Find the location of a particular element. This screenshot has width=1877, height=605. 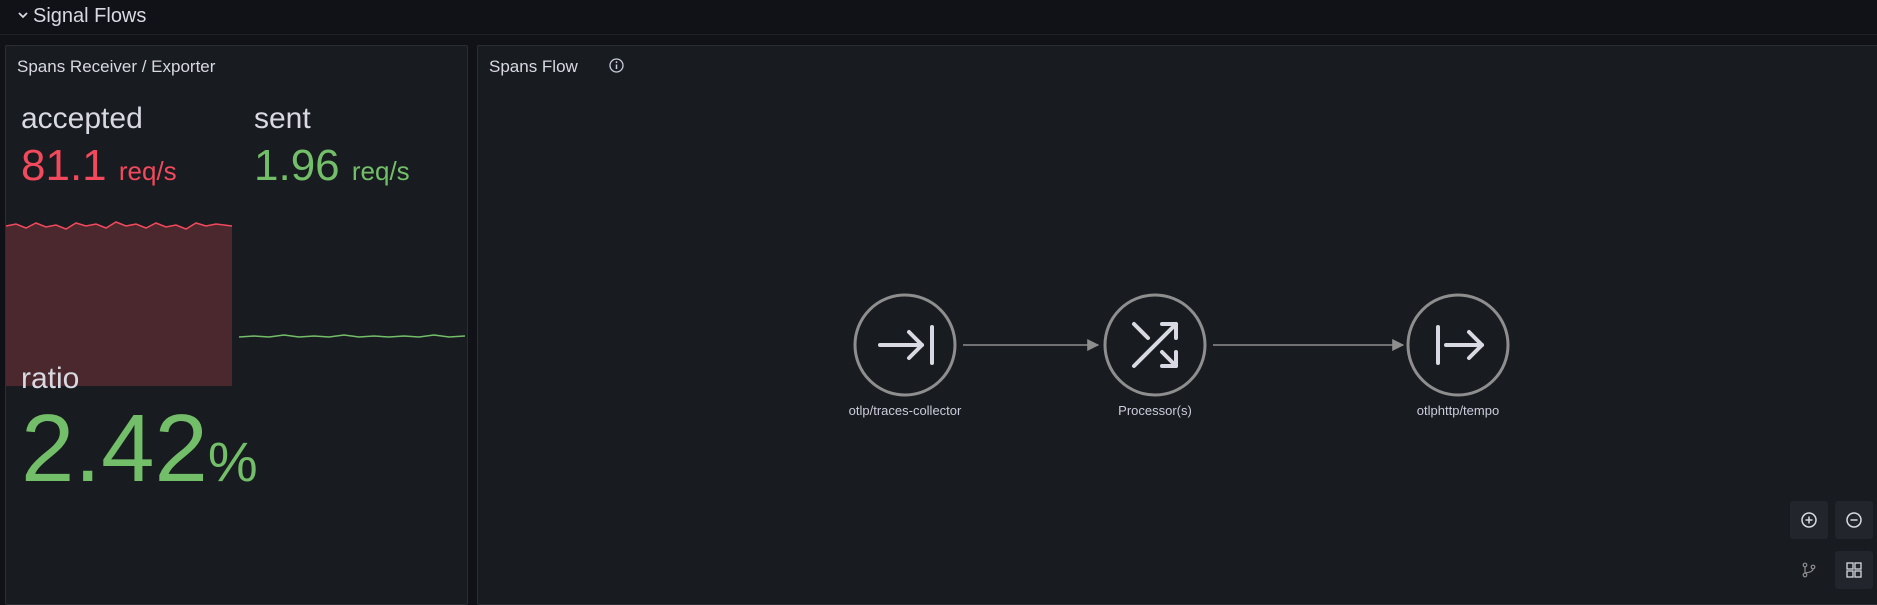

ratio-number: 2.42 is located at coordinates (114, 448).